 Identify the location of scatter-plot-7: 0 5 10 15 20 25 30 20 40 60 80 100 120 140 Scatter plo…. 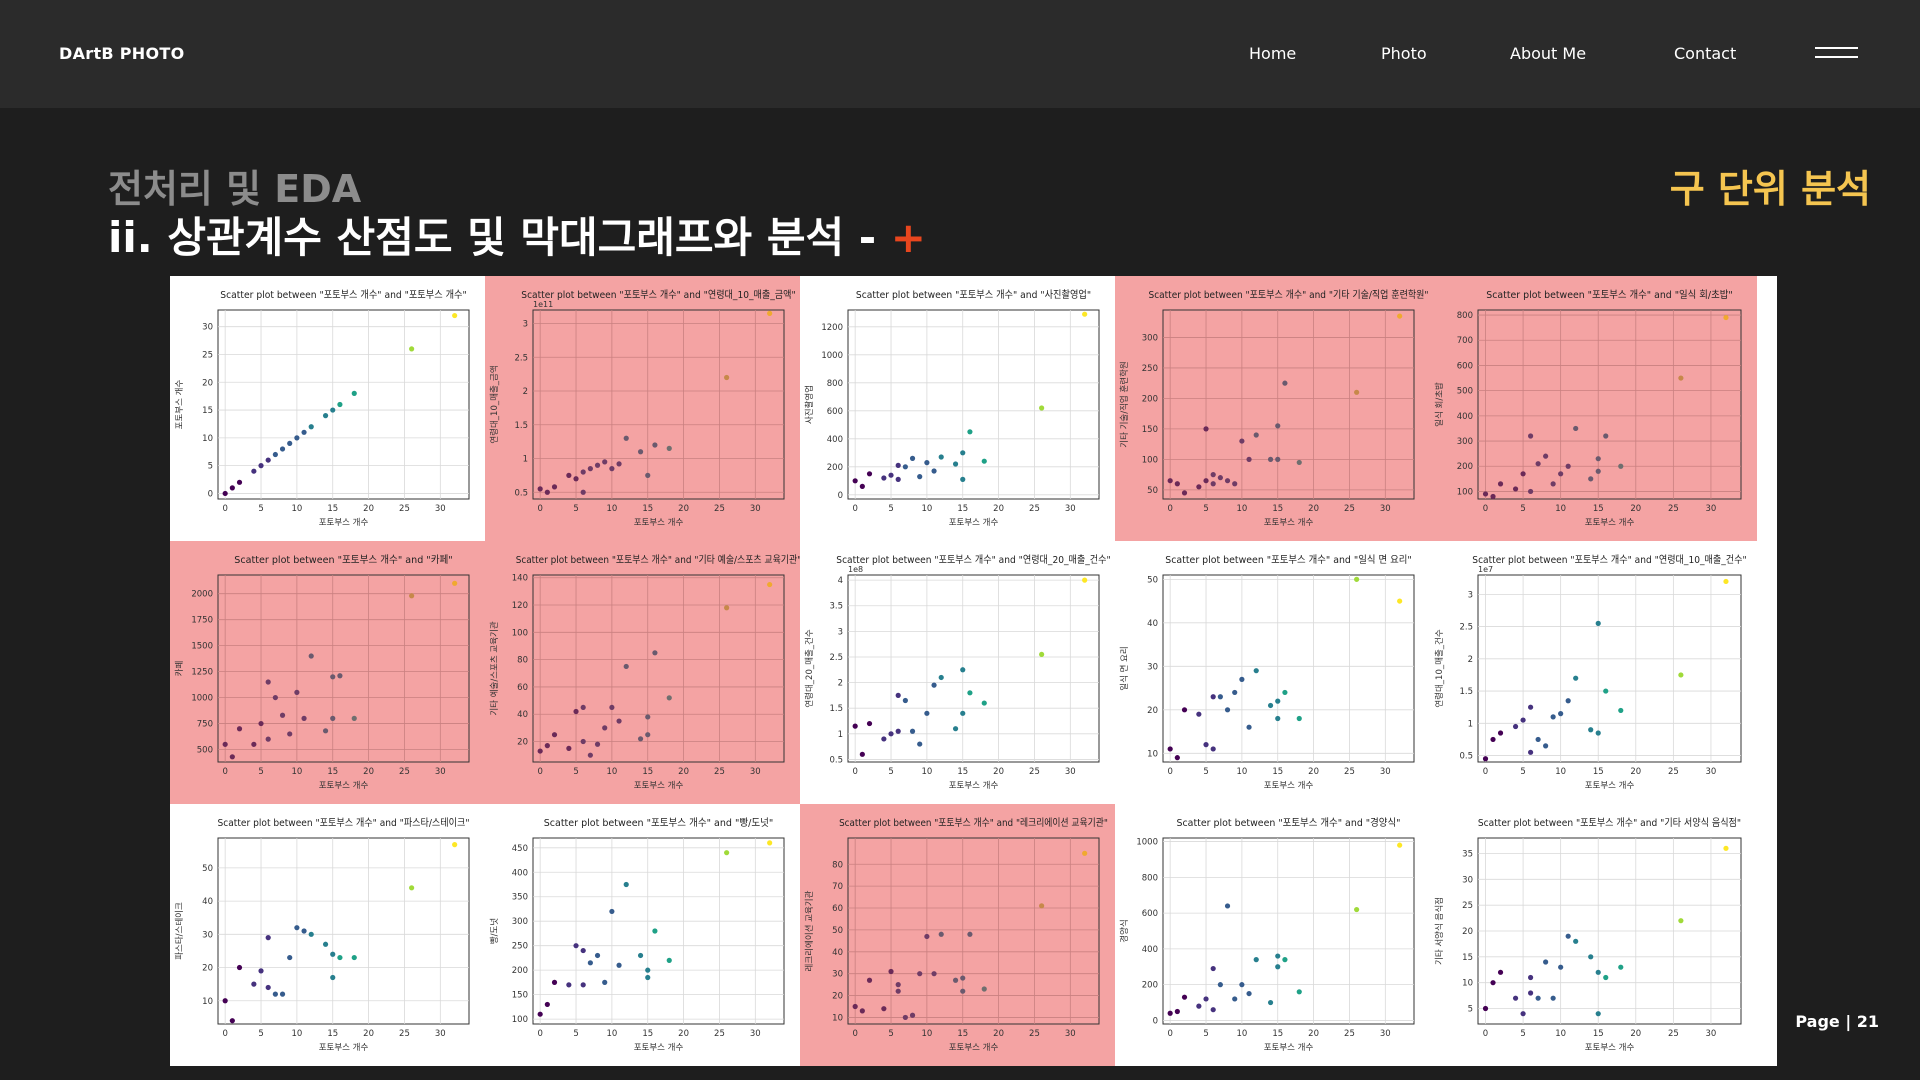
(642, 672).